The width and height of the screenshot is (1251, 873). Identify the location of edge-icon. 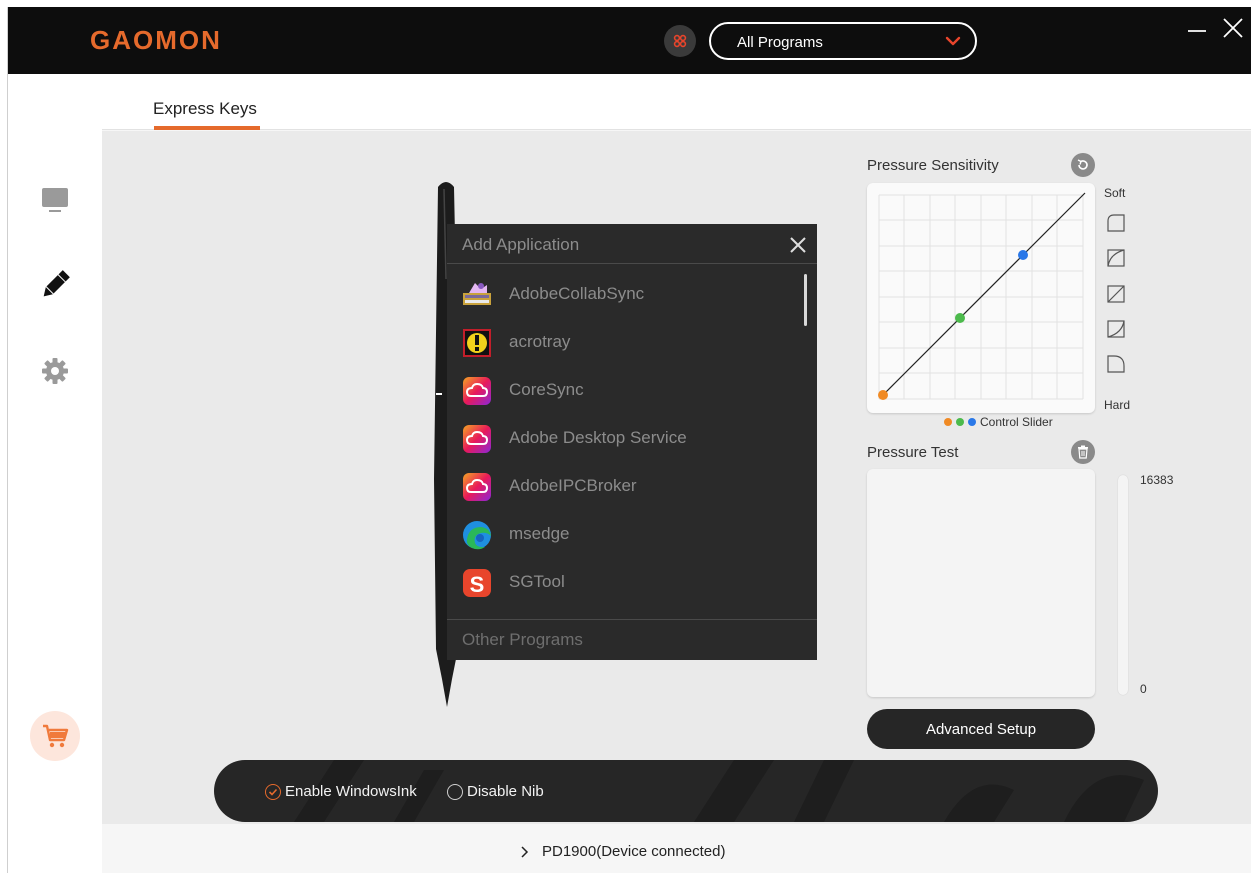
(477, 535).